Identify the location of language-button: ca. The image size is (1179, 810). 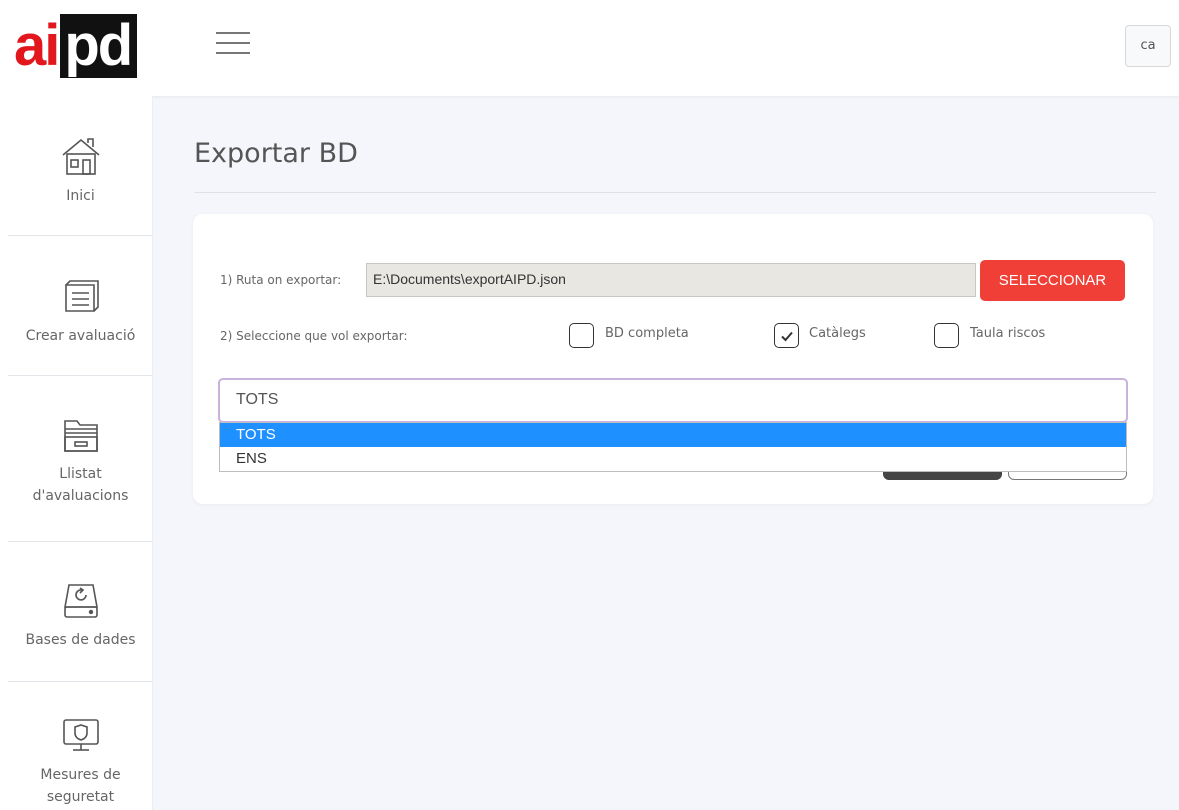
(1148, 46).